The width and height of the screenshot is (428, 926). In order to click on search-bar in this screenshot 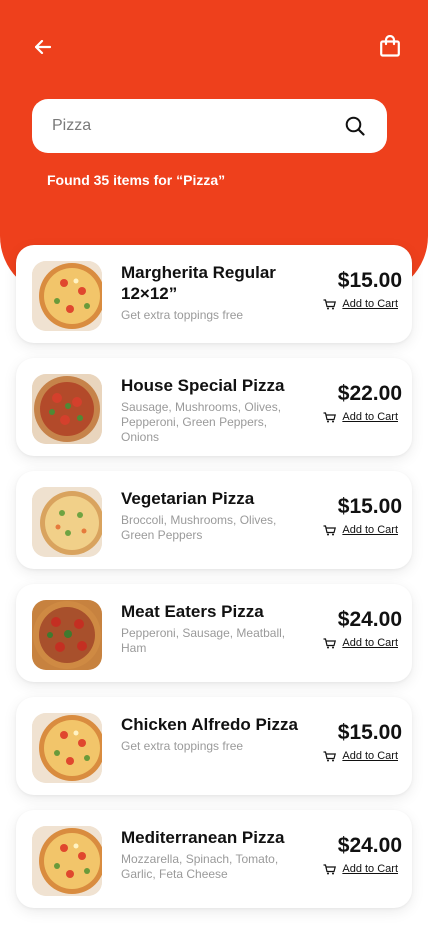, I will do `click(209, 126)`.